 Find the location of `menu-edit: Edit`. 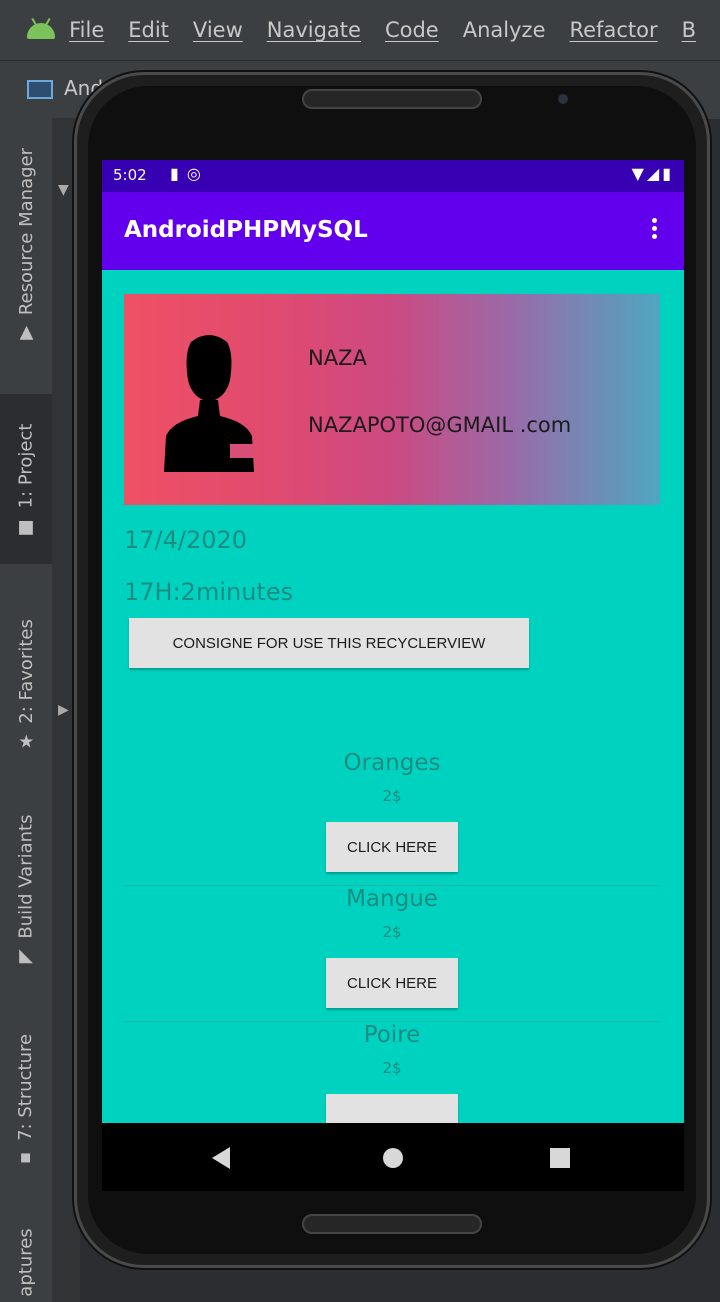

menu-edit: Edit is located at coordinates (148, 30).